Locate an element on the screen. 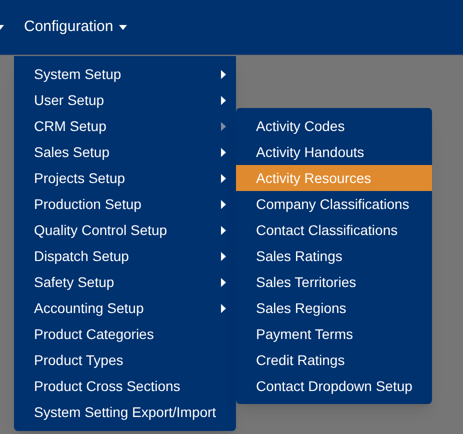  menu-item: User Setup is located at coordinates (125, 100).